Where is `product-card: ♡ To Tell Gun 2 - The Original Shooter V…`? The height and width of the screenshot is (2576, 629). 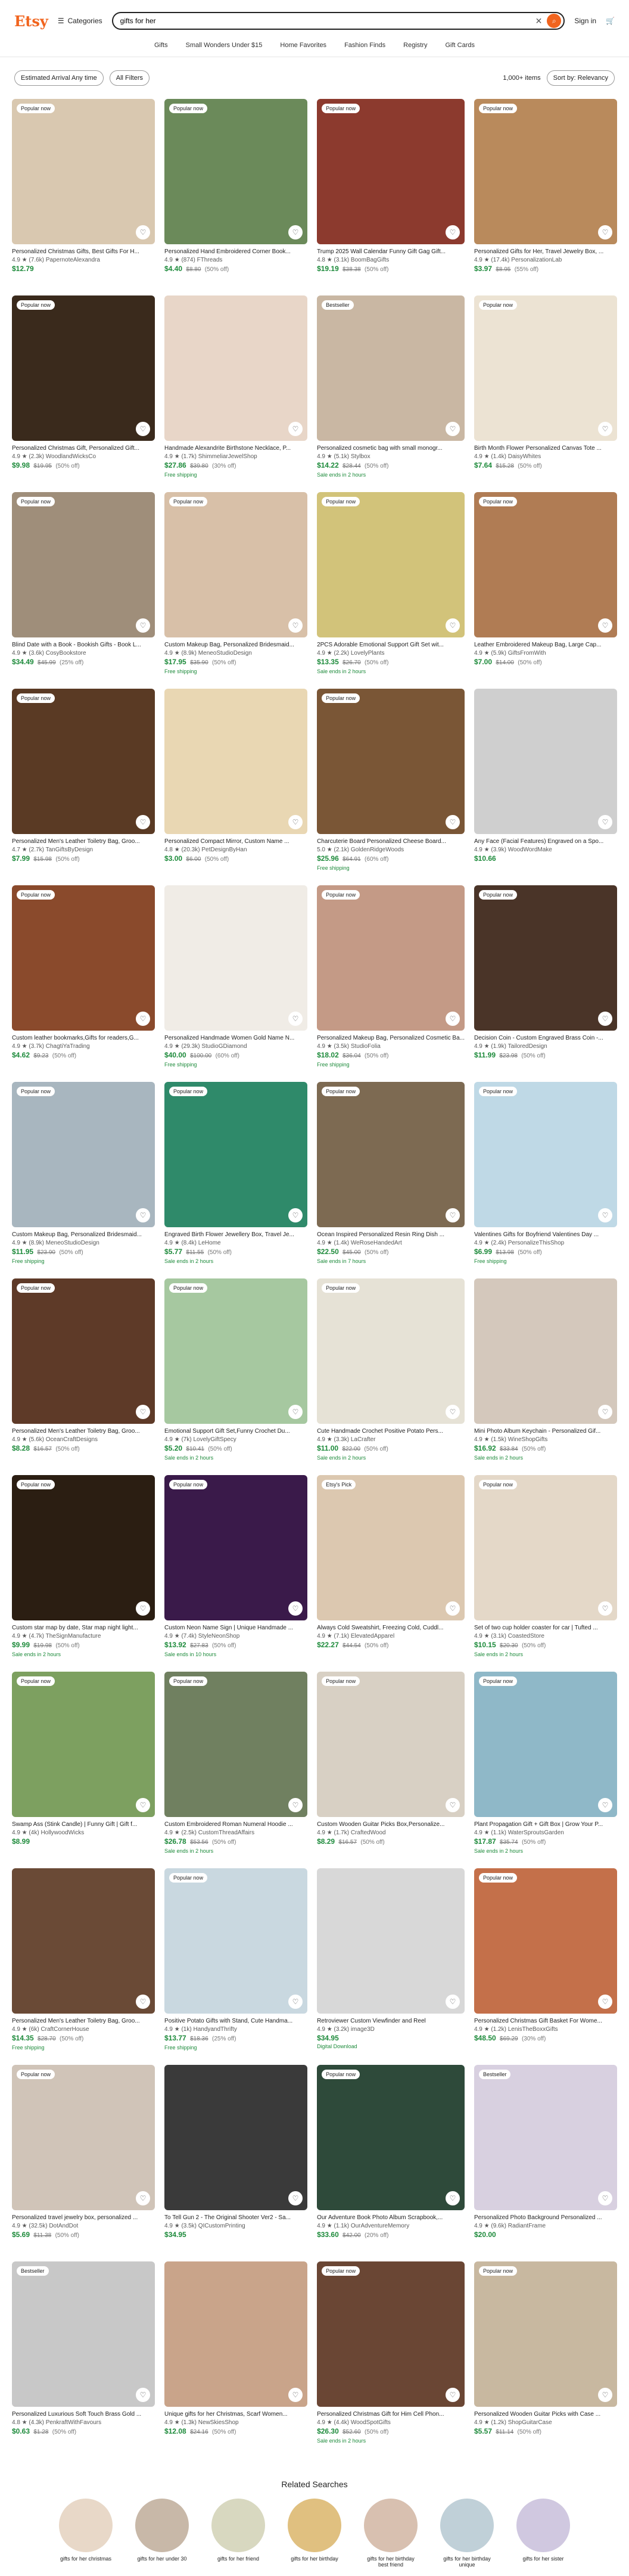 product-card: ♡ To Tell Gun 2 - The Original Shooter V… is located at coordinates (236, 2163).